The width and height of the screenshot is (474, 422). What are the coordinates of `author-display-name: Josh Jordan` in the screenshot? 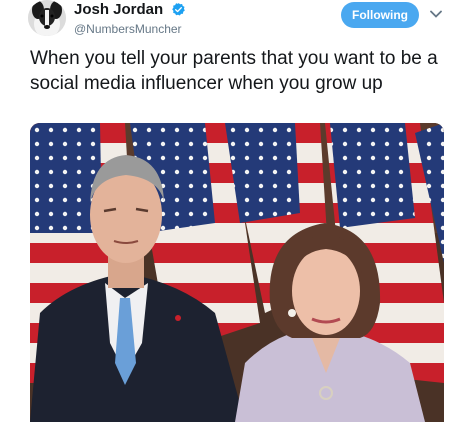 It's located at (118, 9).